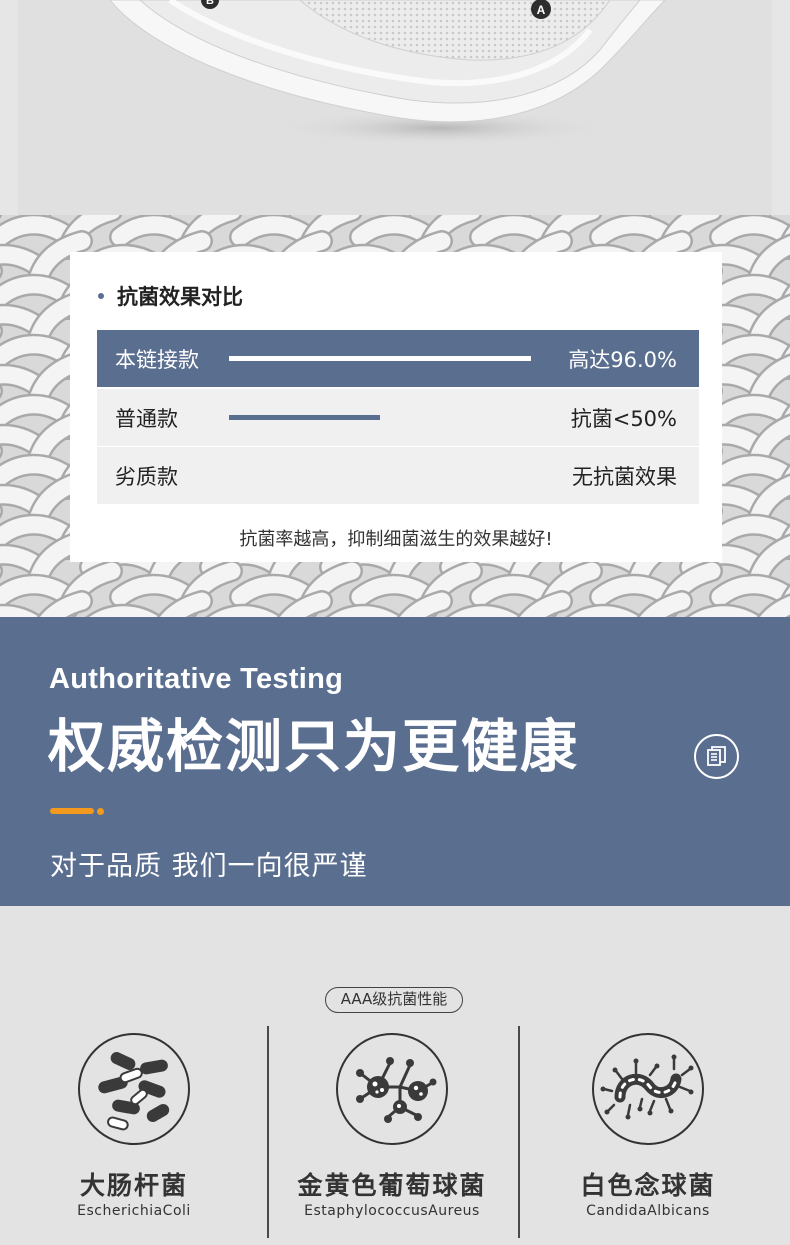 This screenshot has height=1245, width=790. I want to click on comparison-row-ordinary: 普通款 抗菌<50%, so click(398, 417).